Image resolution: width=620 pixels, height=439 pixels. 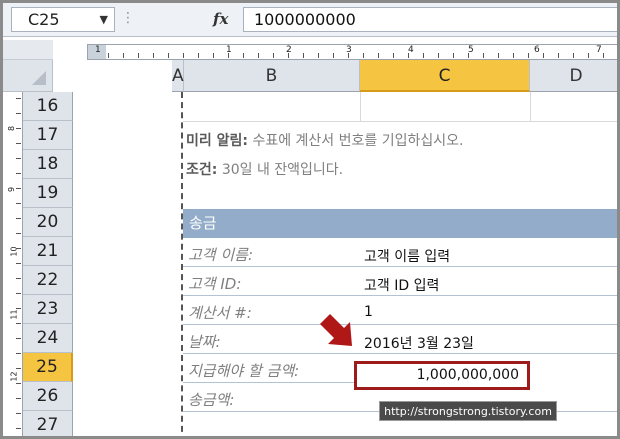 I want to click on ruler-number: 8, so click(x=12, y=128).